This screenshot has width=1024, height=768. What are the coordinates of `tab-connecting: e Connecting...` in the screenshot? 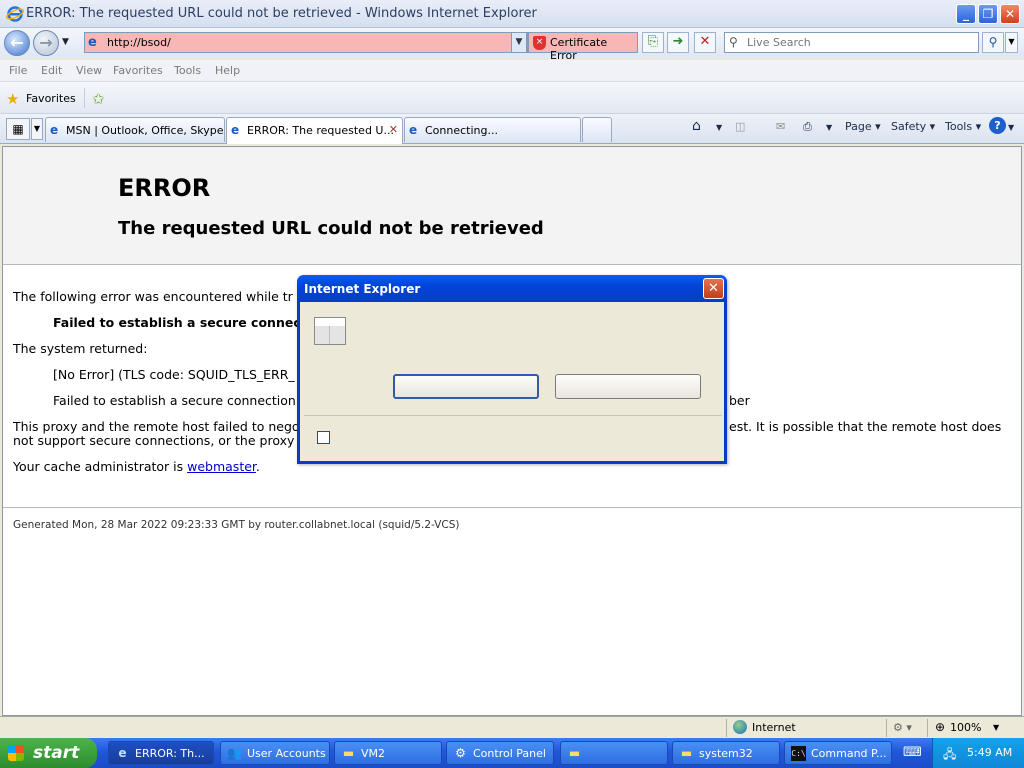 It's located at (492, 129).